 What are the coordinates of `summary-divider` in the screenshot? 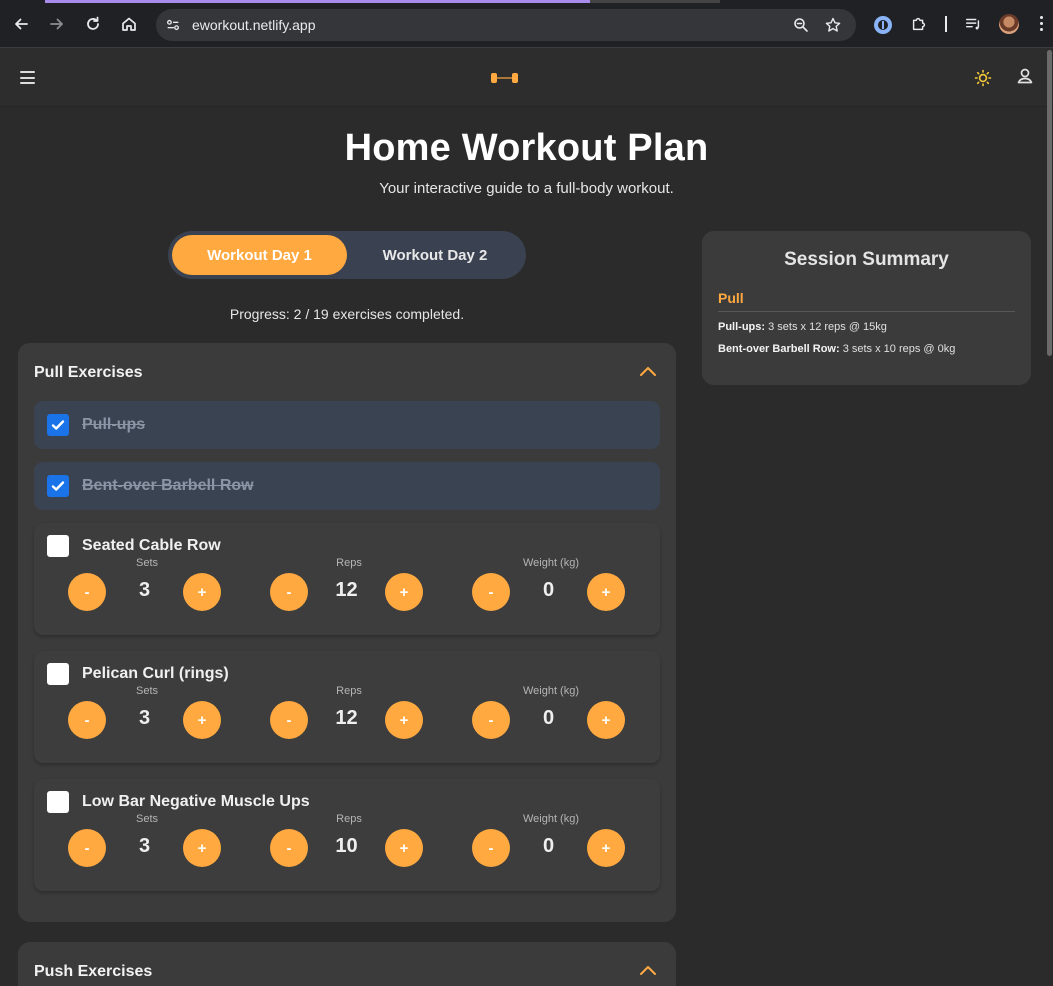 It's located at (866, 311).